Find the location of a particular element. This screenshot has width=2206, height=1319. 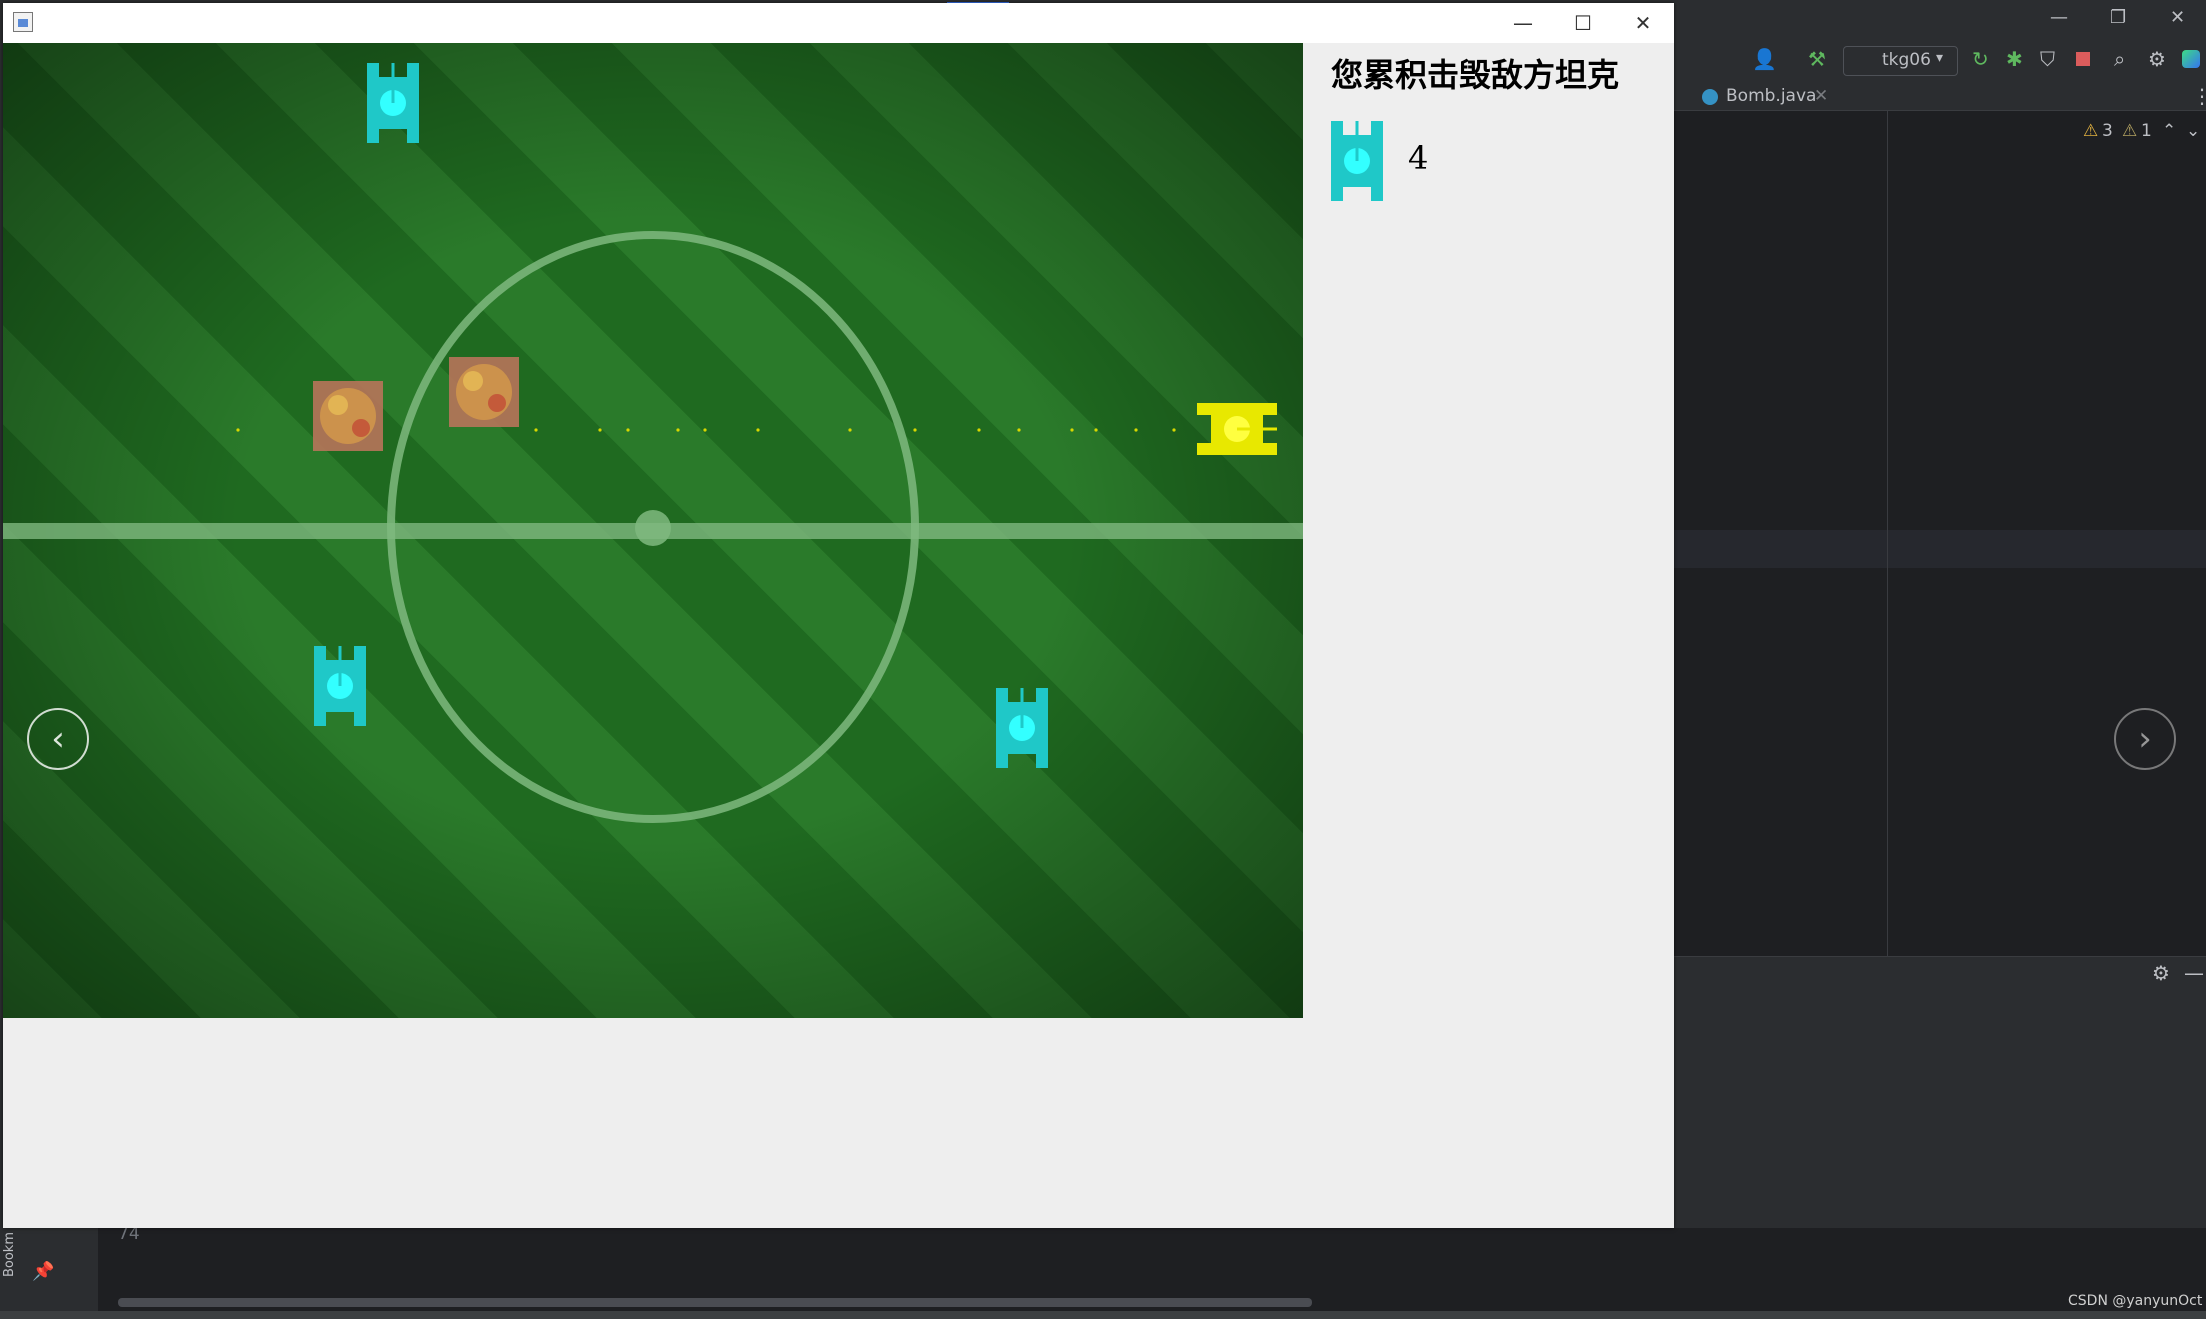

search-icon: ⌕ is located at coordinates (2119, 59).